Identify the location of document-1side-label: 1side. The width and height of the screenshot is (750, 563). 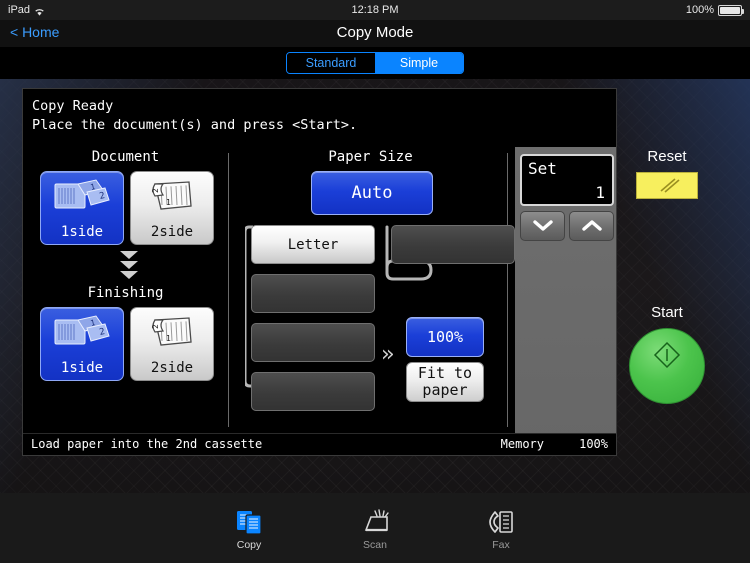
(82, 232).